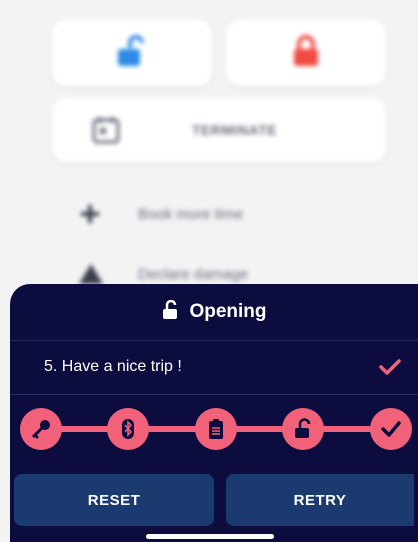 Image resolution: width=418 pixels, height=542 pixels. I want to click on lock-card, so click(306, 53).